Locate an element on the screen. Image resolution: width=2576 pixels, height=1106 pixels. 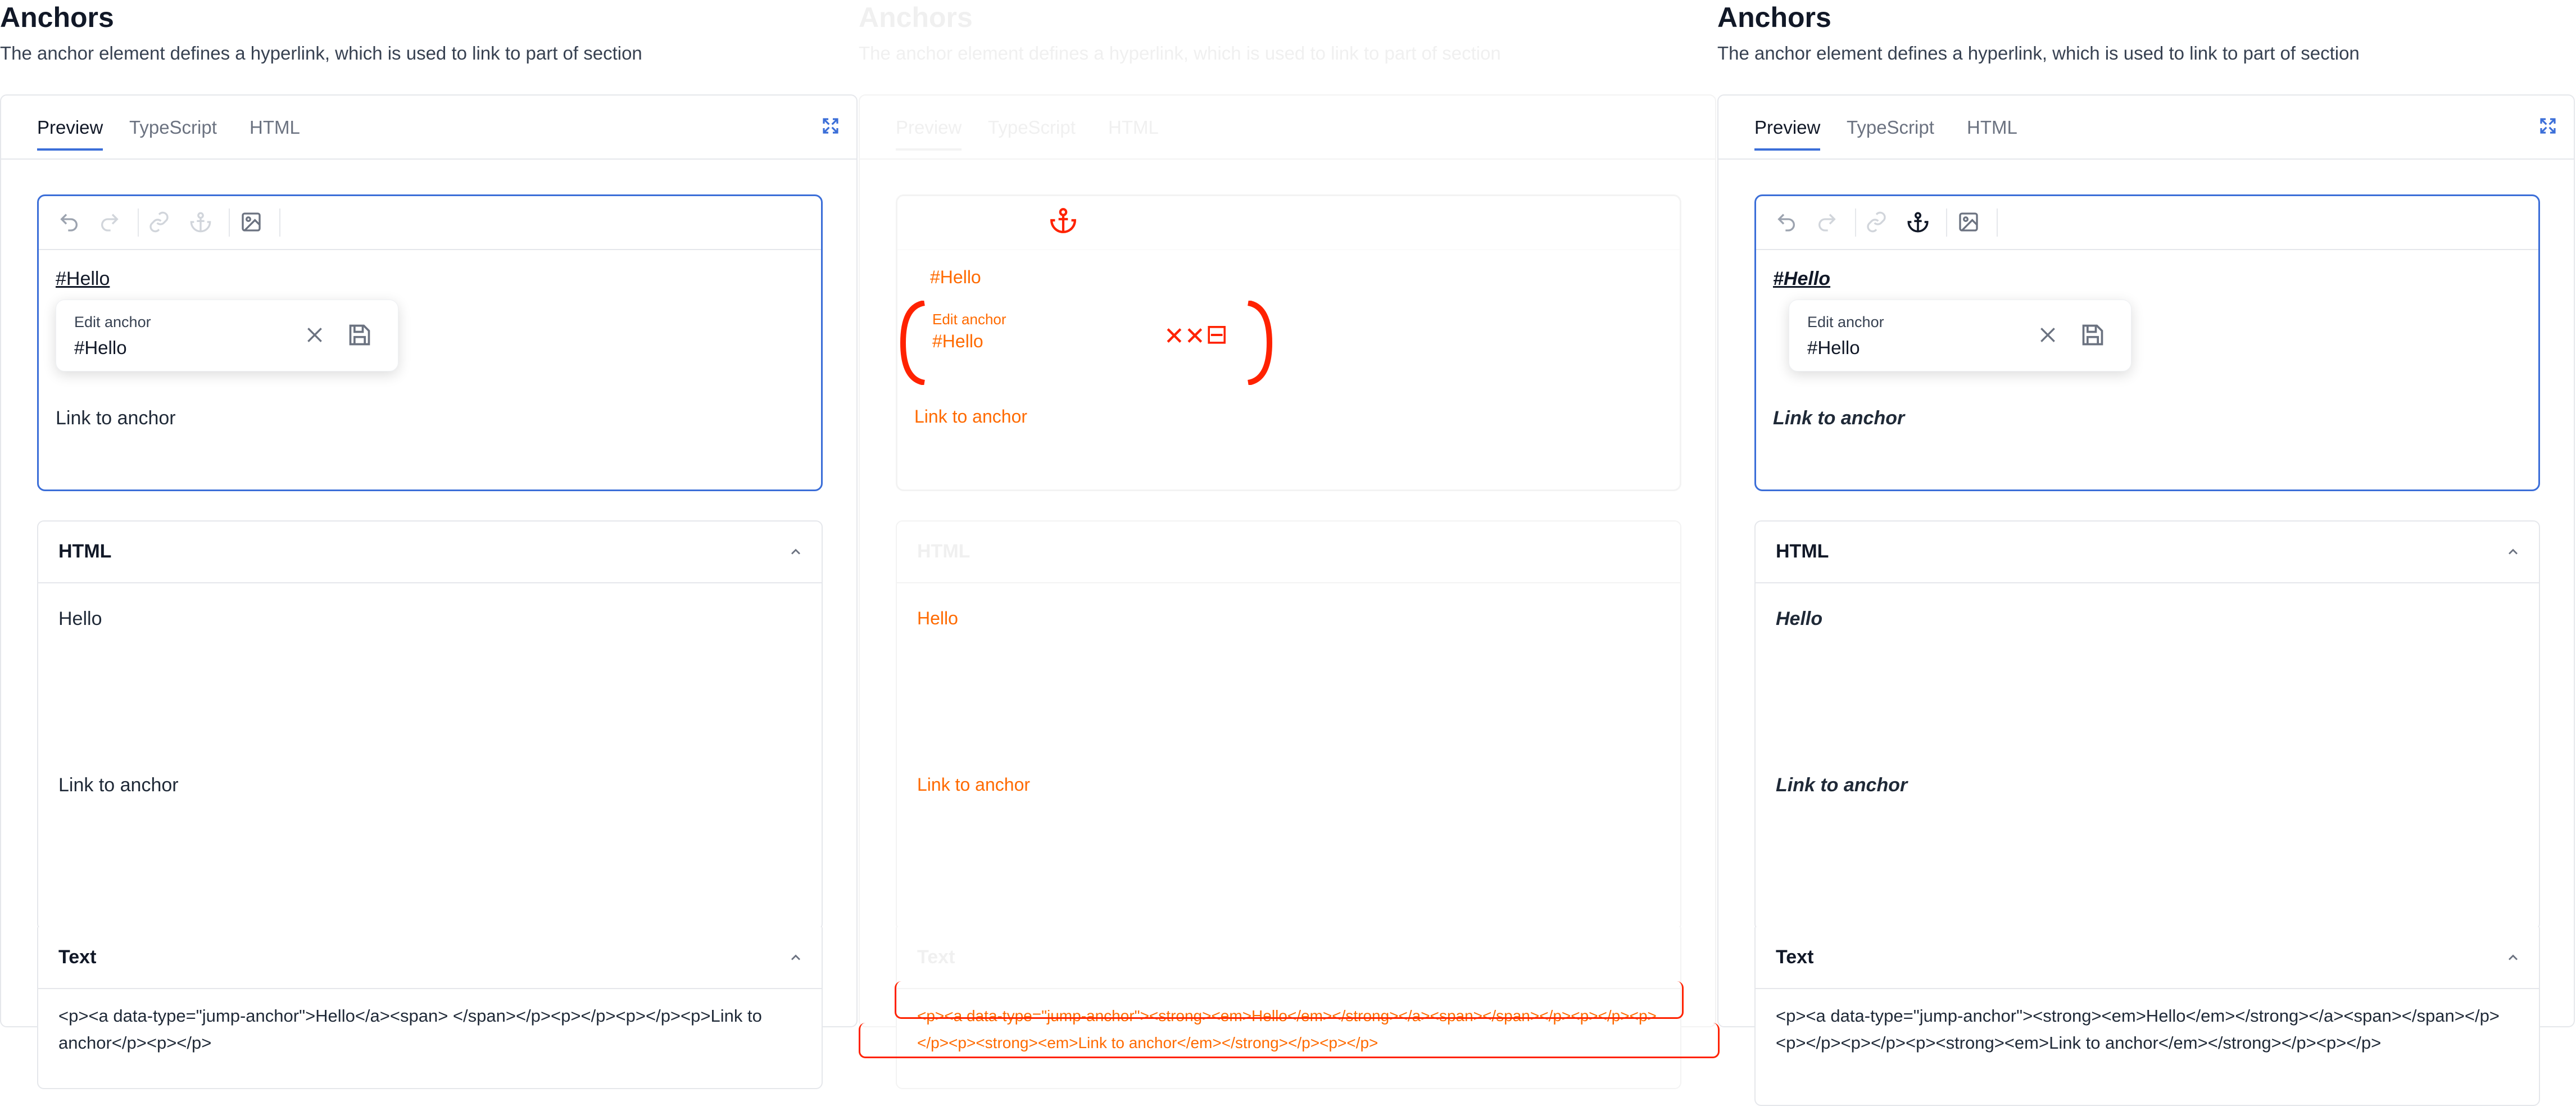
diff-bracket-left is located at coordinates (913, 343).